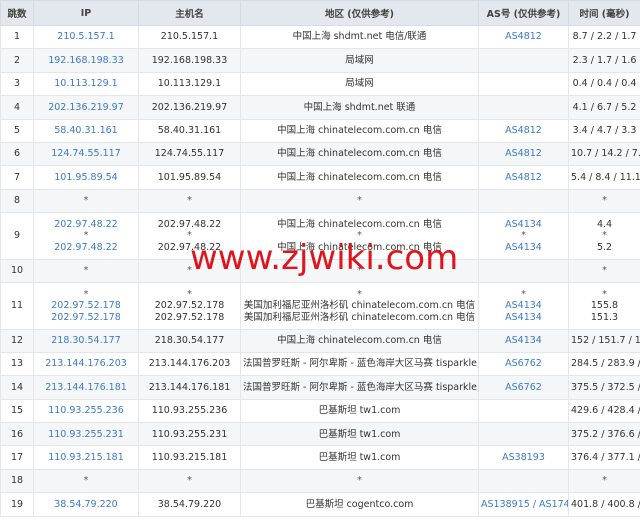 This screenshot has width=640, height=524. What do you see at coordinates (605, 504) in the screenshot?
I see `time-value: 401.8 / 400.8 / 403.1` at bounding box center [605, 504].